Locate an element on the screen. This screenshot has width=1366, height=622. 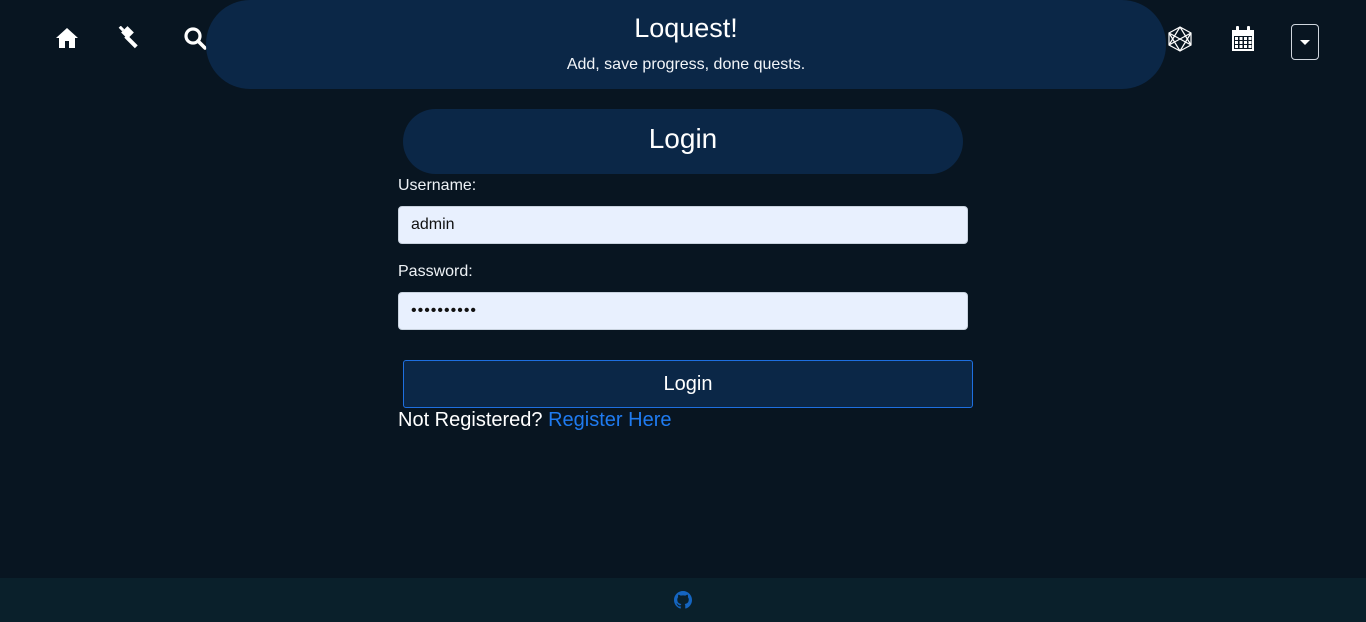
footer is located at coordinates (683, 600).